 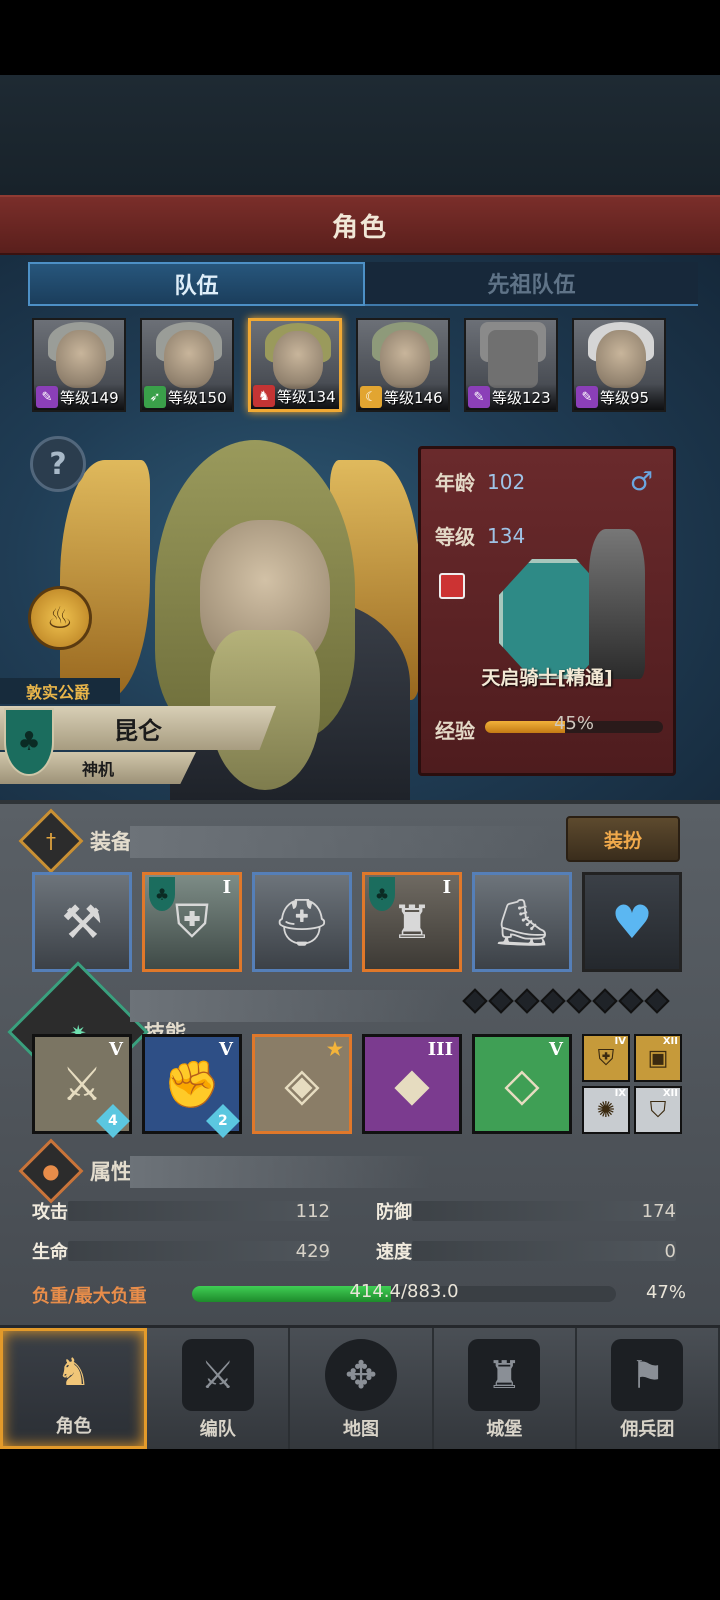 I want to click on skill-slot-2: V ✊ 2, so click(x=192, y=1086).